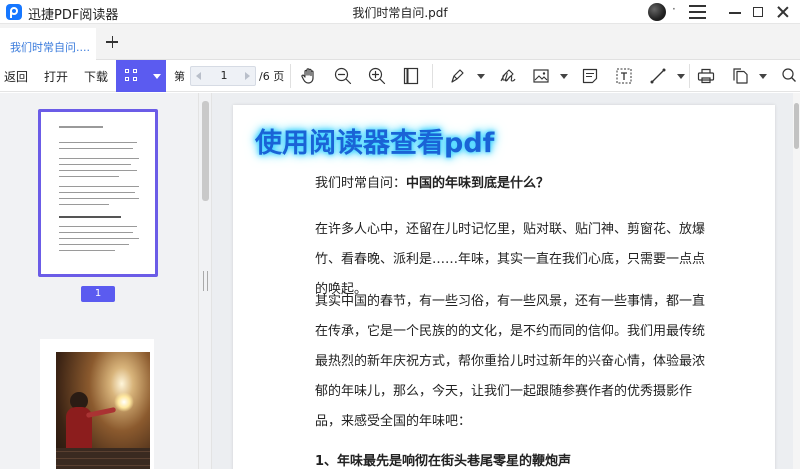  What do you see at coordinates (458, 76) in the screenshot?
I see `highlighter-icon` at bounding box center [458, 76].